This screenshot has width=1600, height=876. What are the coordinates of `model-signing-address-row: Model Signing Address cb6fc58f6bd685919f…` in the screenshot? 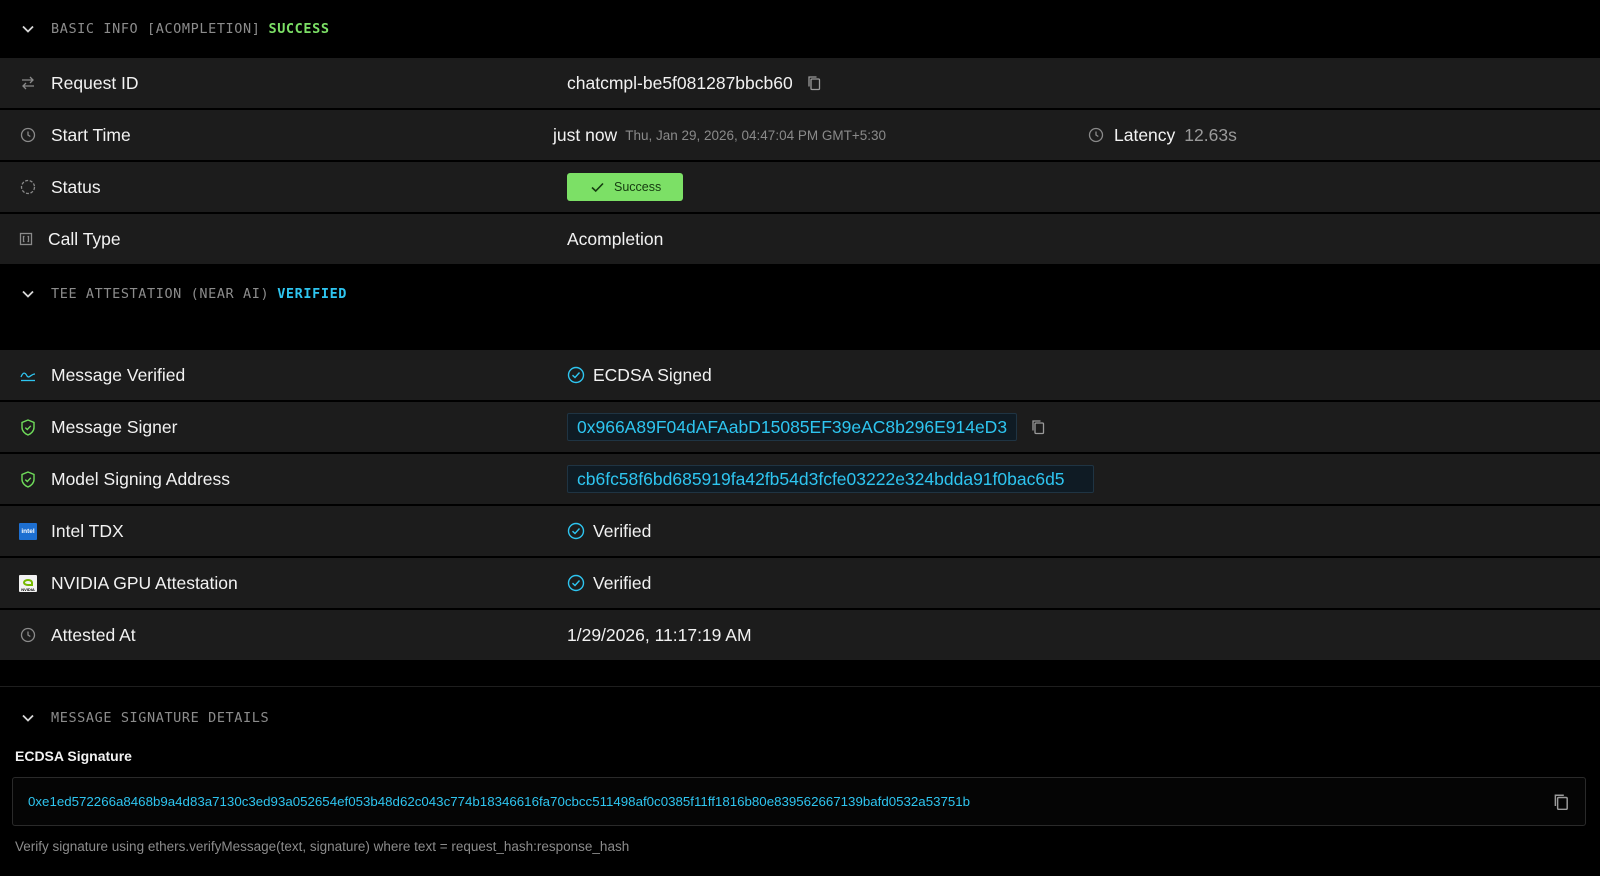 It's located at (800, 479).